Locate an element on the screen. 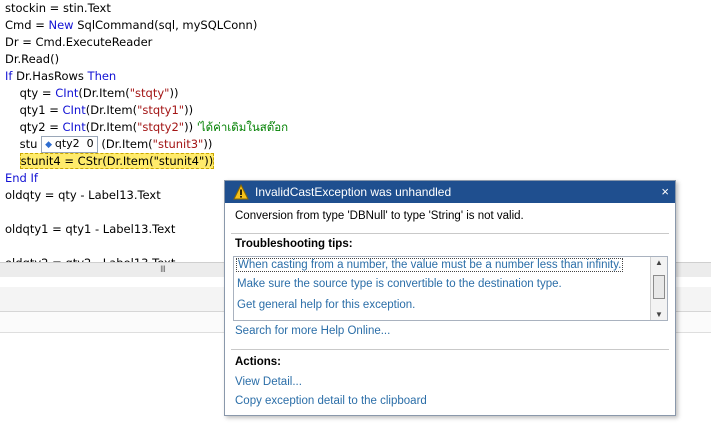 This screenshot has height=423, width=711. code-token: "stqty2" is located at coordinates (161, 127).